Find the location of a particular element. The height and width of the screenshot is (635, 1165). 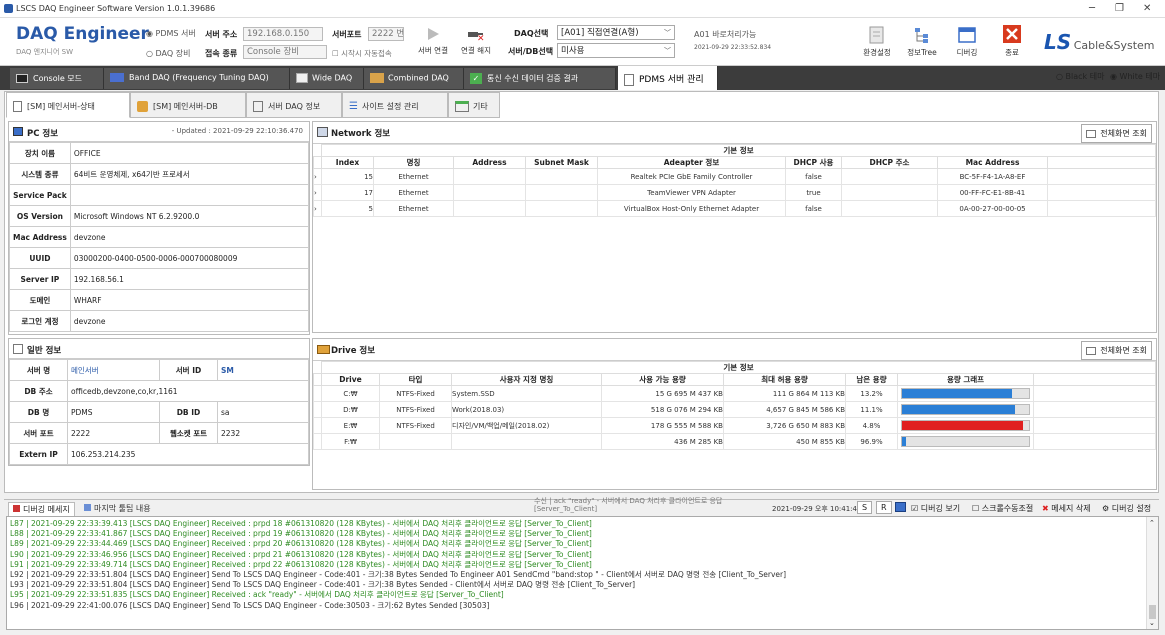

table-cell: NTFS-Fixed is located at coordinates (415, 425).